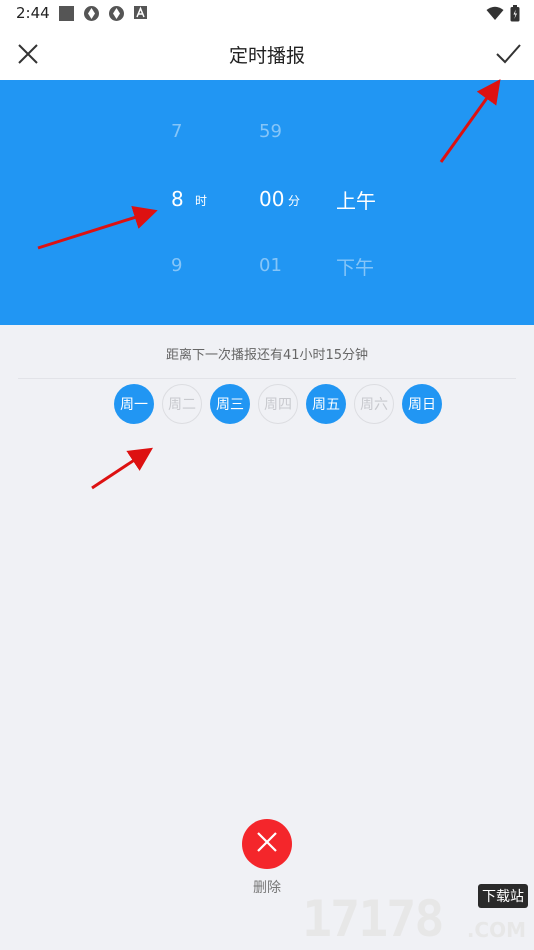 The width and height of the screenshot is (534, 950). What do you see at coordinates (230, 404) in the screenshot?
I see `day-wednesday: 周三` at bounding box center [230, 404].